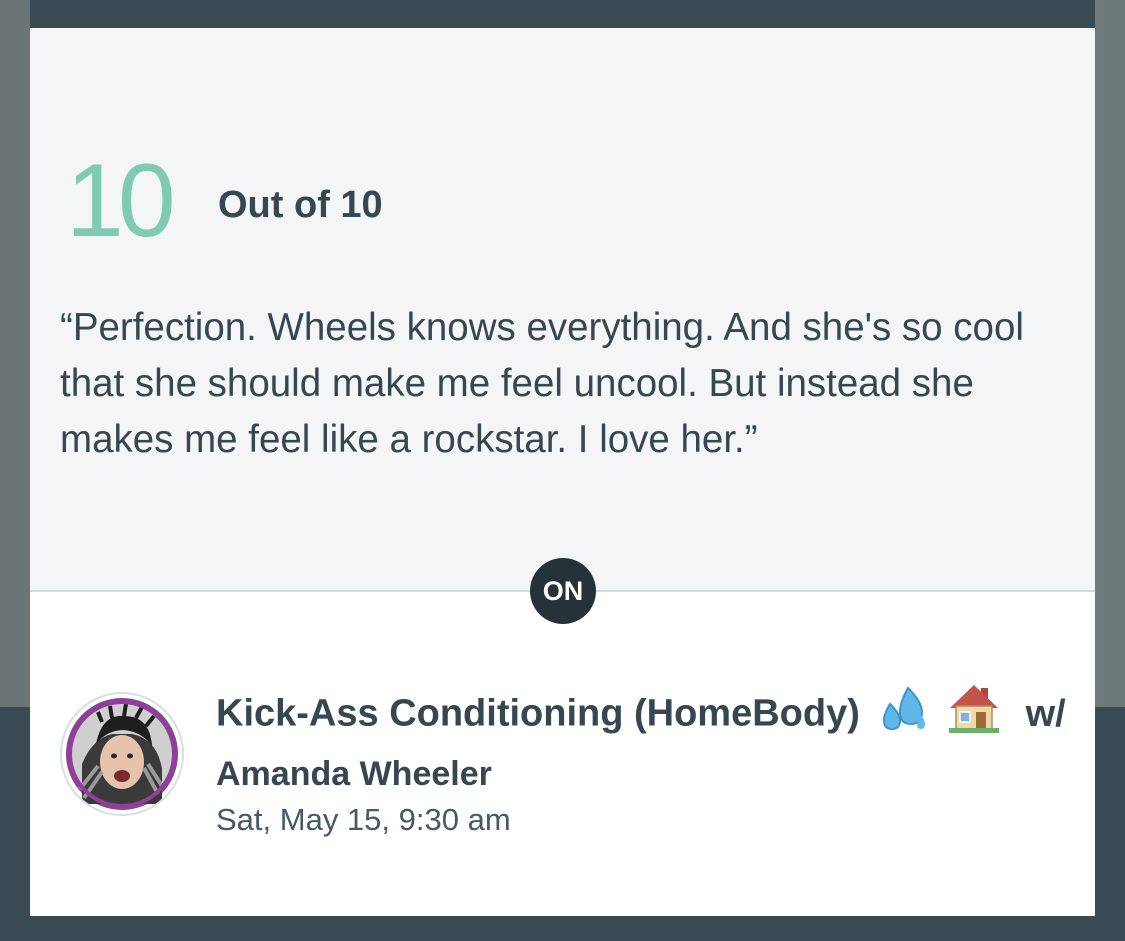  Describe the element at coordinates (300, 205) in the screenshot. I see `score-suffix: Out of 10` at that location.